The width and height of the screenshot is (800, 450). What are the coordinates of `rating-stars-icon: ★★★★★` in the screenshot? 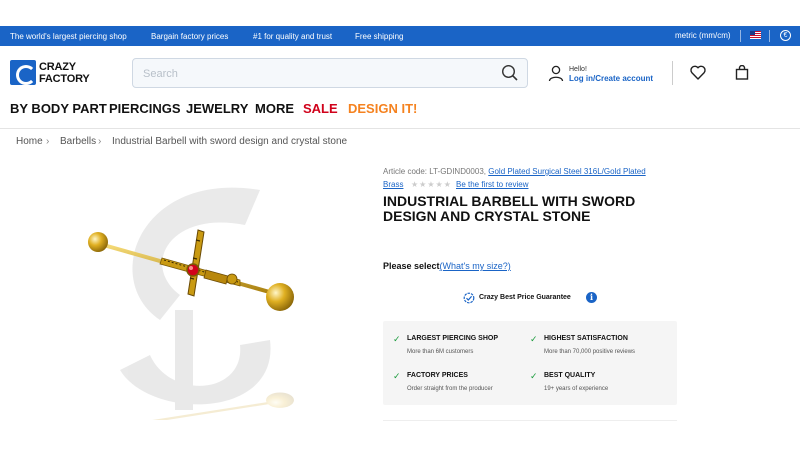 It's located at (431, 184).